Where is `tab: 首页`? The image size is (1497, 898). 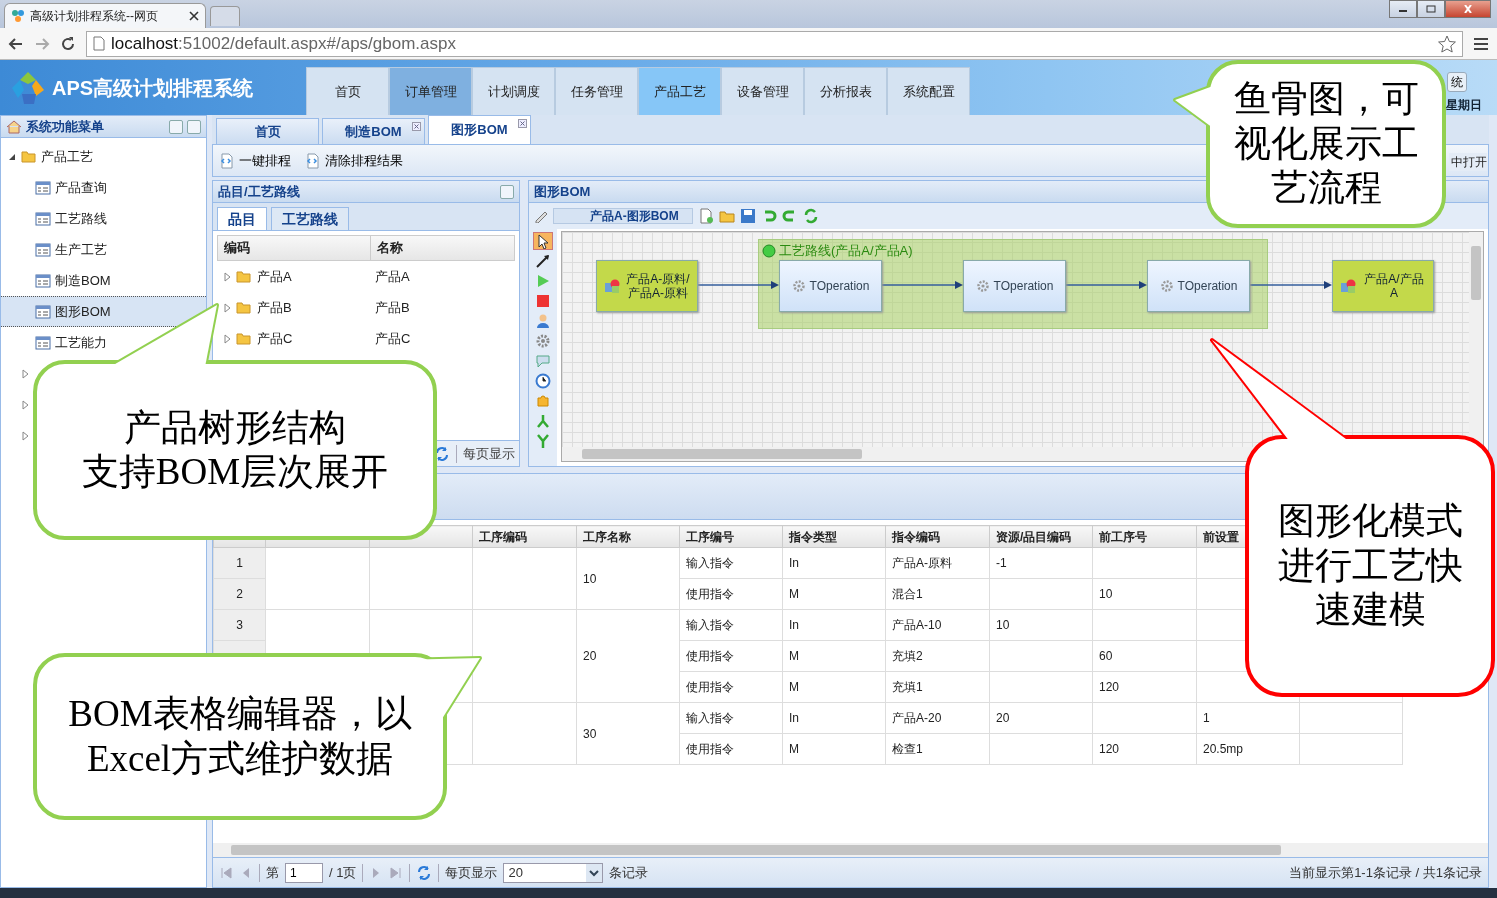 tab: 首页 is located at coordinates (267, 131).